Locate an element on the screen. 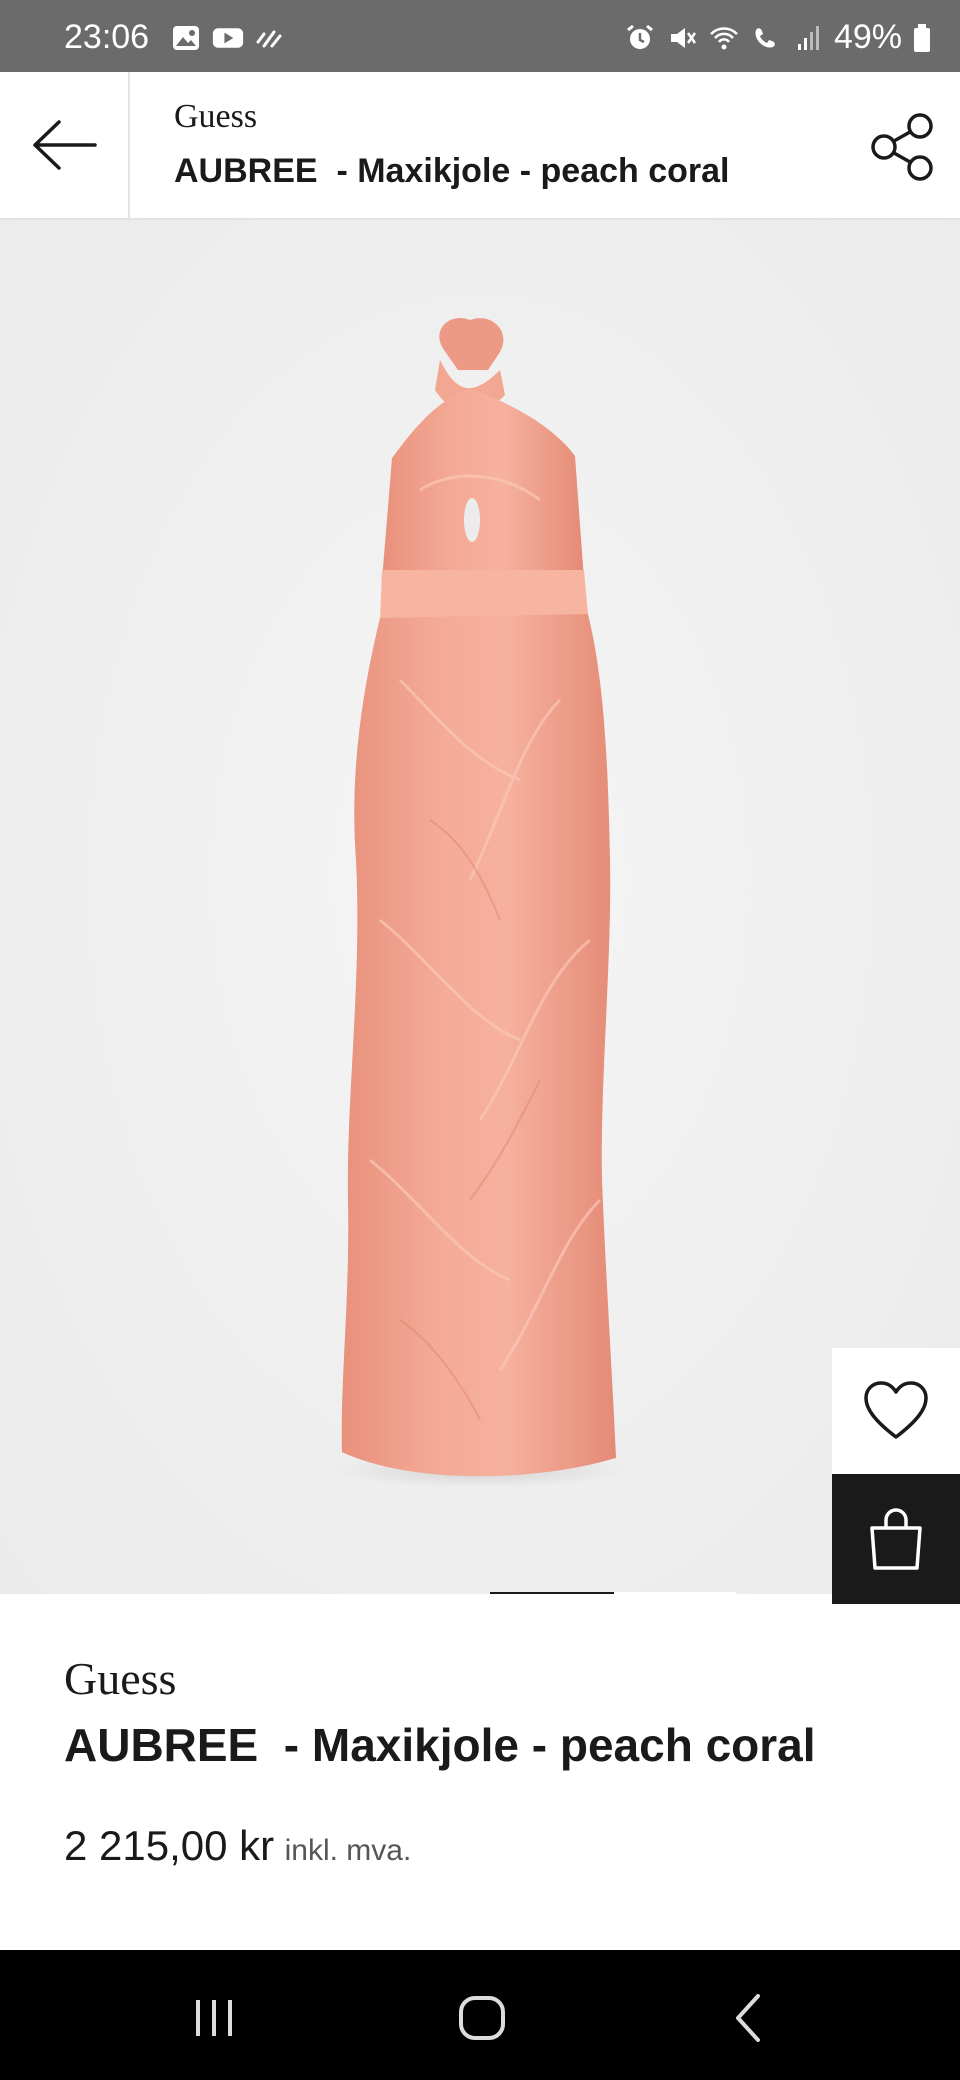 The height and width of the screenshot is (2080, 960). pager-indicator is located at coordinates (675, 1593).